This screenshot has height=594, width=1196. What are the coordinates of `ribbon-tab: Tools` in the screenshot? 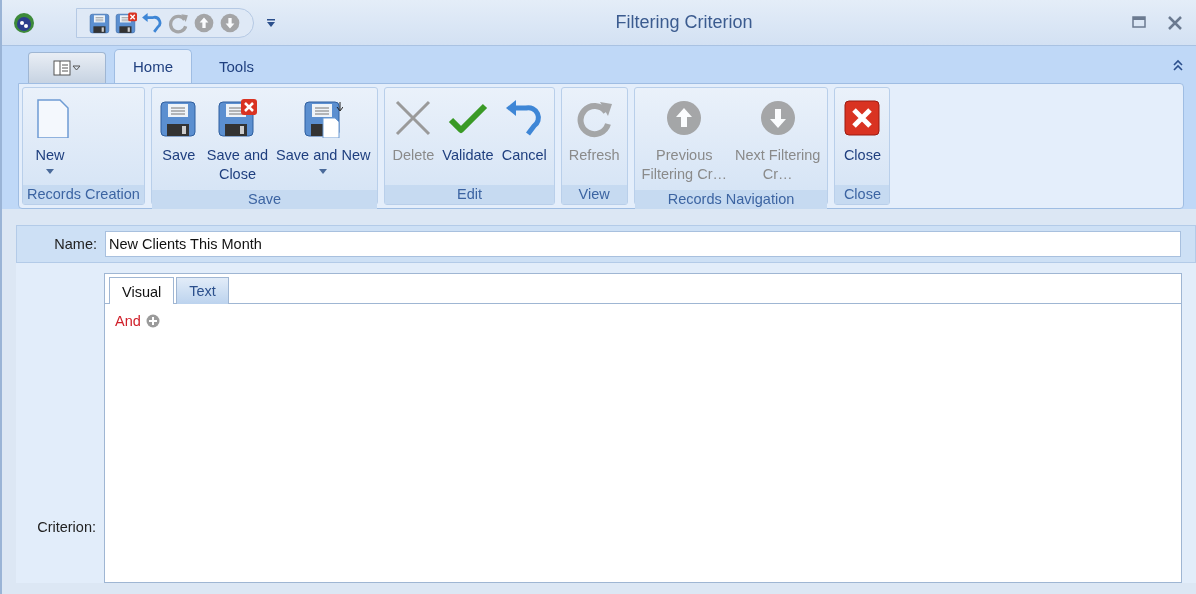 It's located at (237, 66).